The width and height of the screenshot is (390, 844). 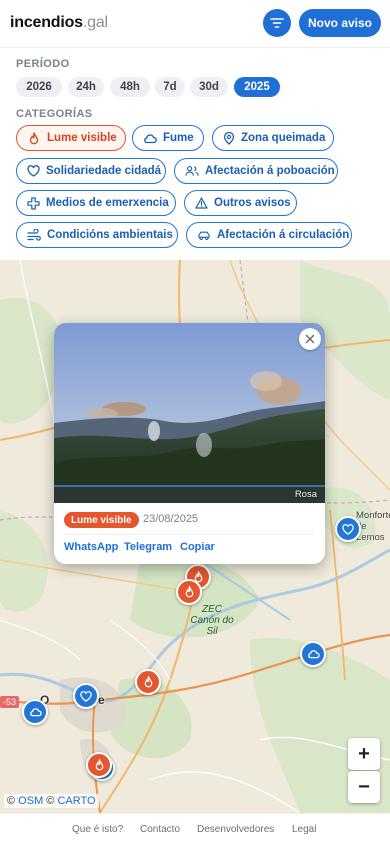 What do you see at coordinates (305, 494) in the screenshot?
I see `photo-credit: Rosa` at bounding box center [305, 494].